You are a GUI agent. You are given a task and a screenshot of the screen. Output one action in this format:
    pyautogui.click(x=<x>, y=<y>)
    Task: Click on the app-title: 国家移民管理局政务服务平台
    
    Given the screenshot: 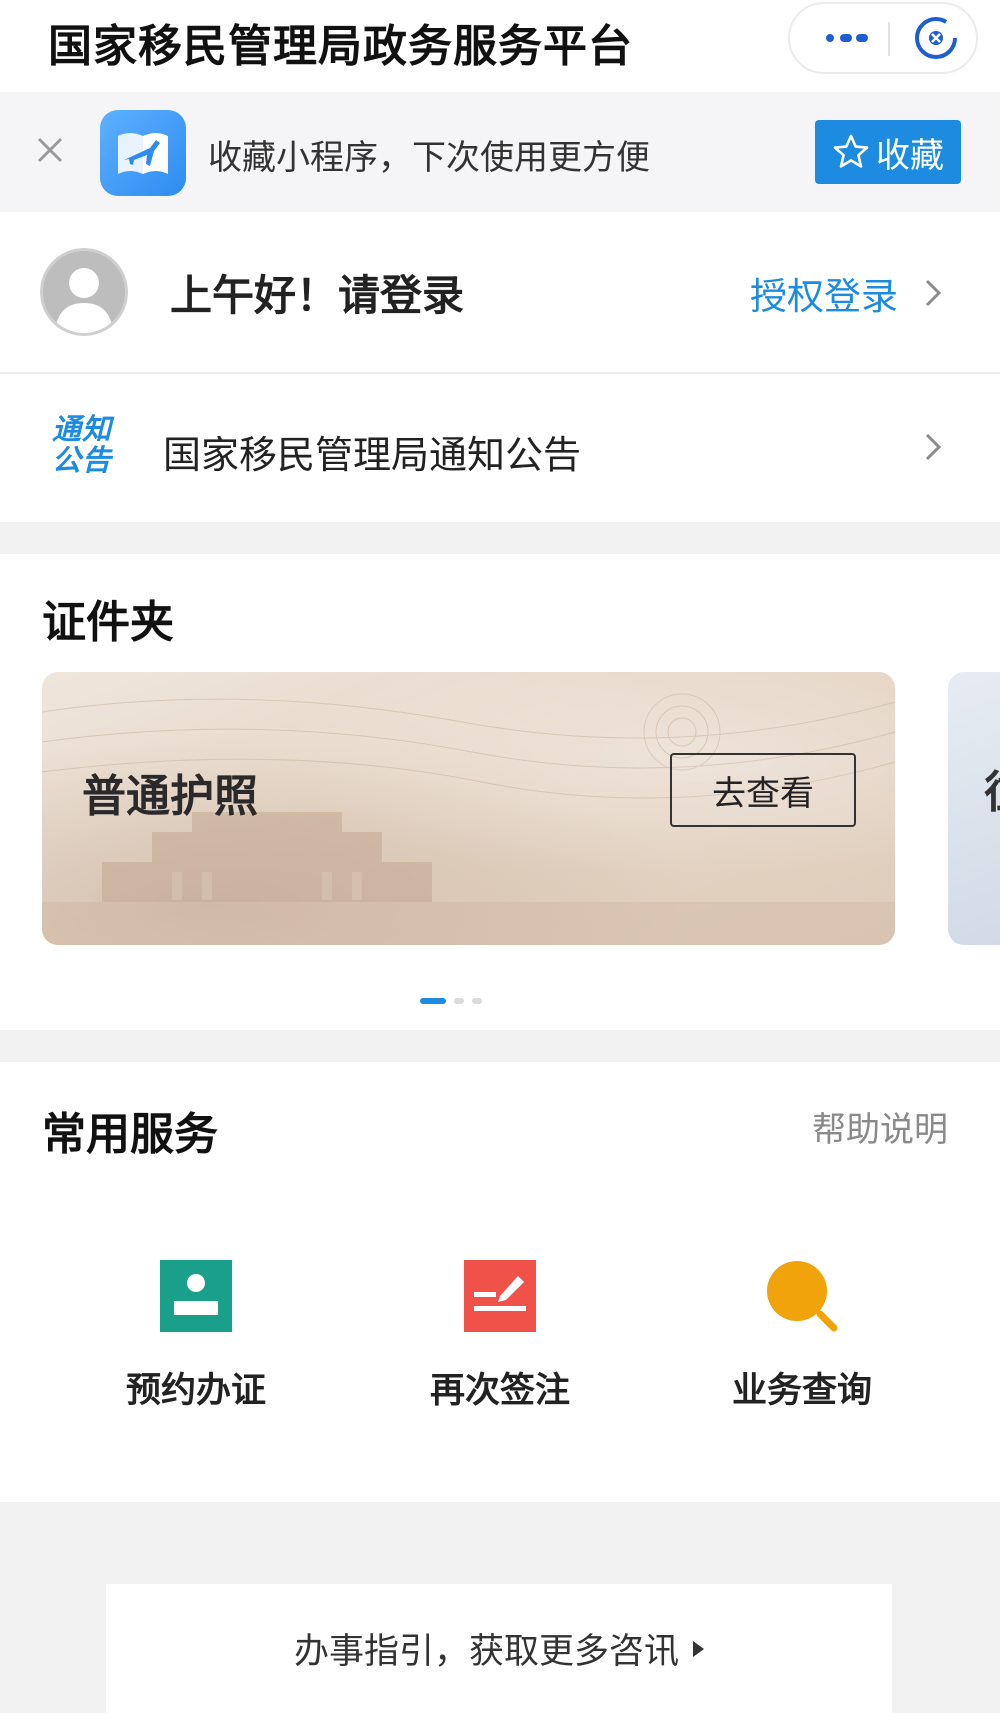 What is the action you would take?
    pyautogui.click(x=340, y=46)
    